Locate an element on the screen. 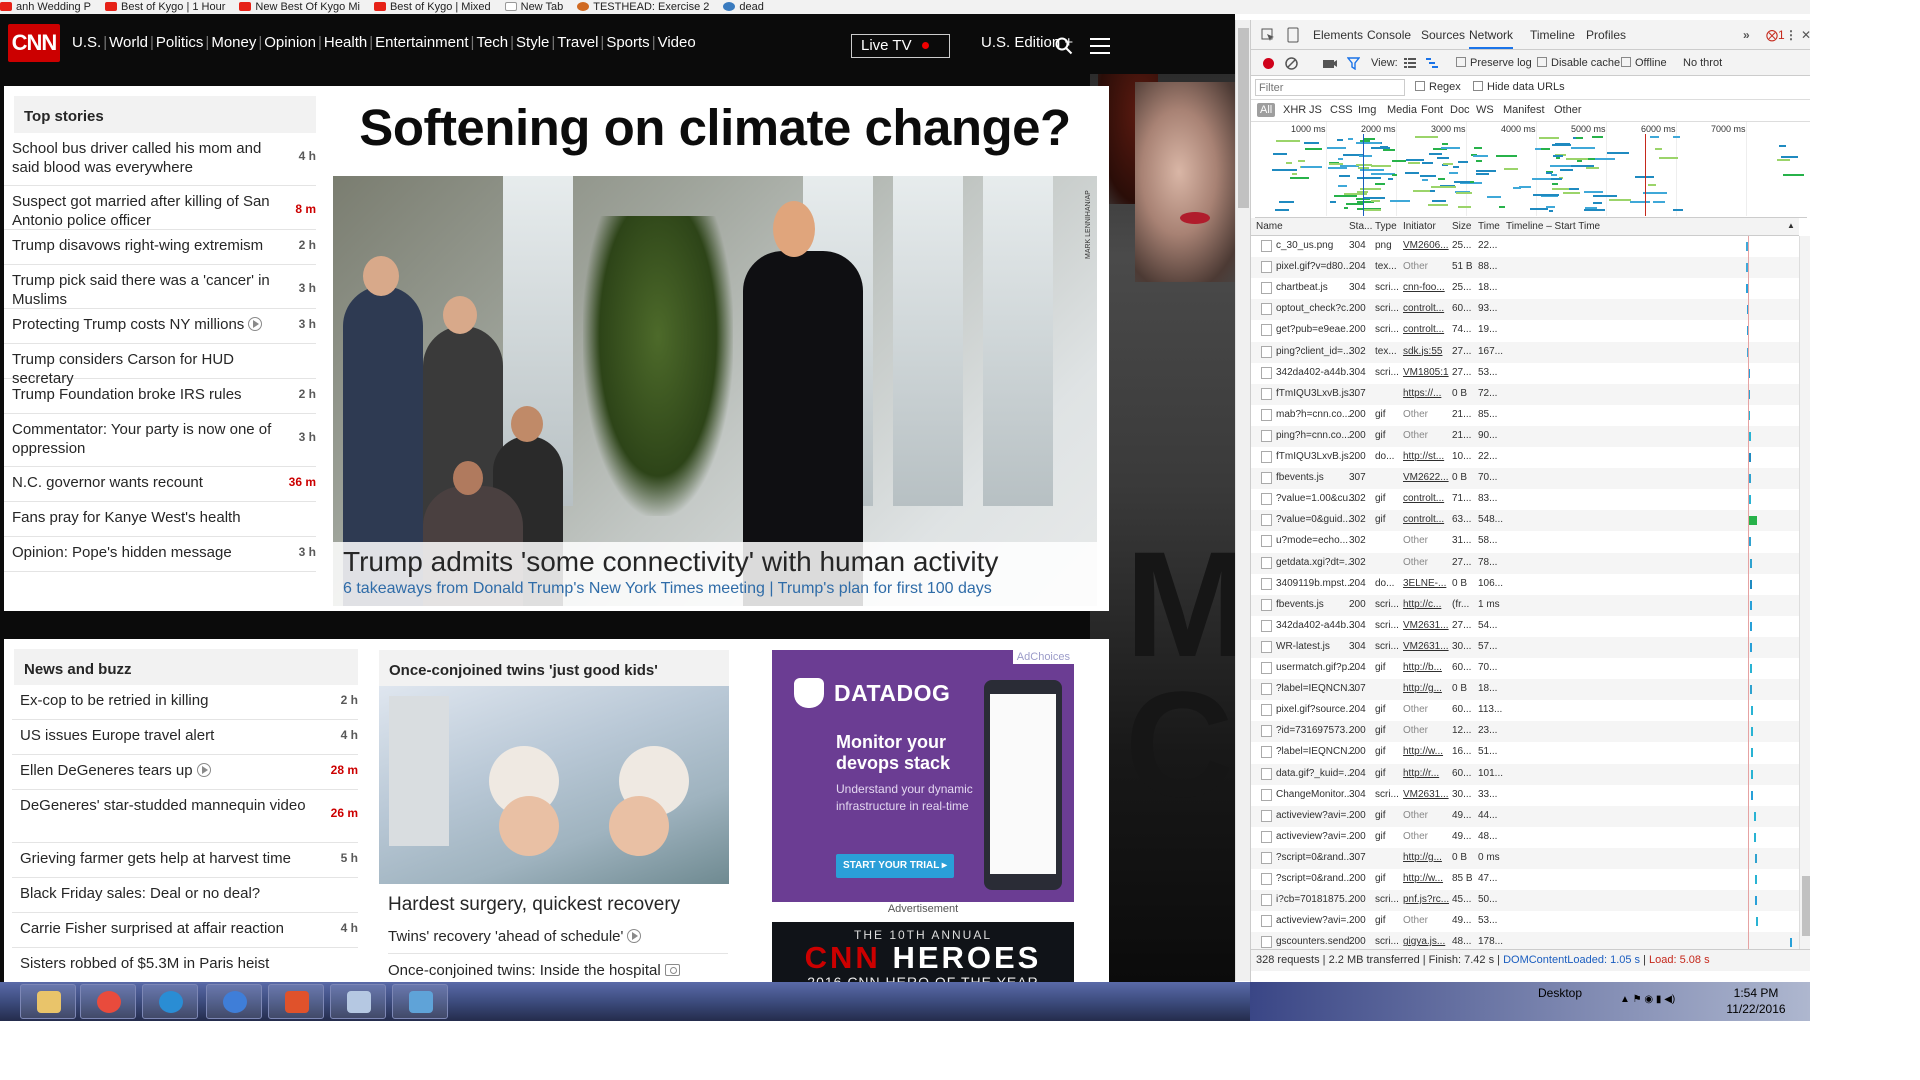 This screenshot has width=1920, height=1080. search-icon is located at coordinates (1064, 46).